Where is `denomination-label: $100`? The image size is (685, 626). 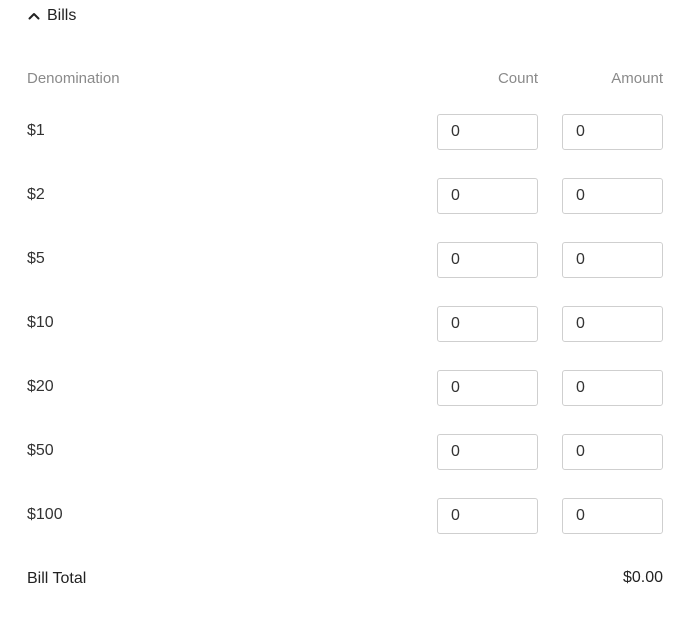
denomination-label: $100 is located at coordinates (45, 514).